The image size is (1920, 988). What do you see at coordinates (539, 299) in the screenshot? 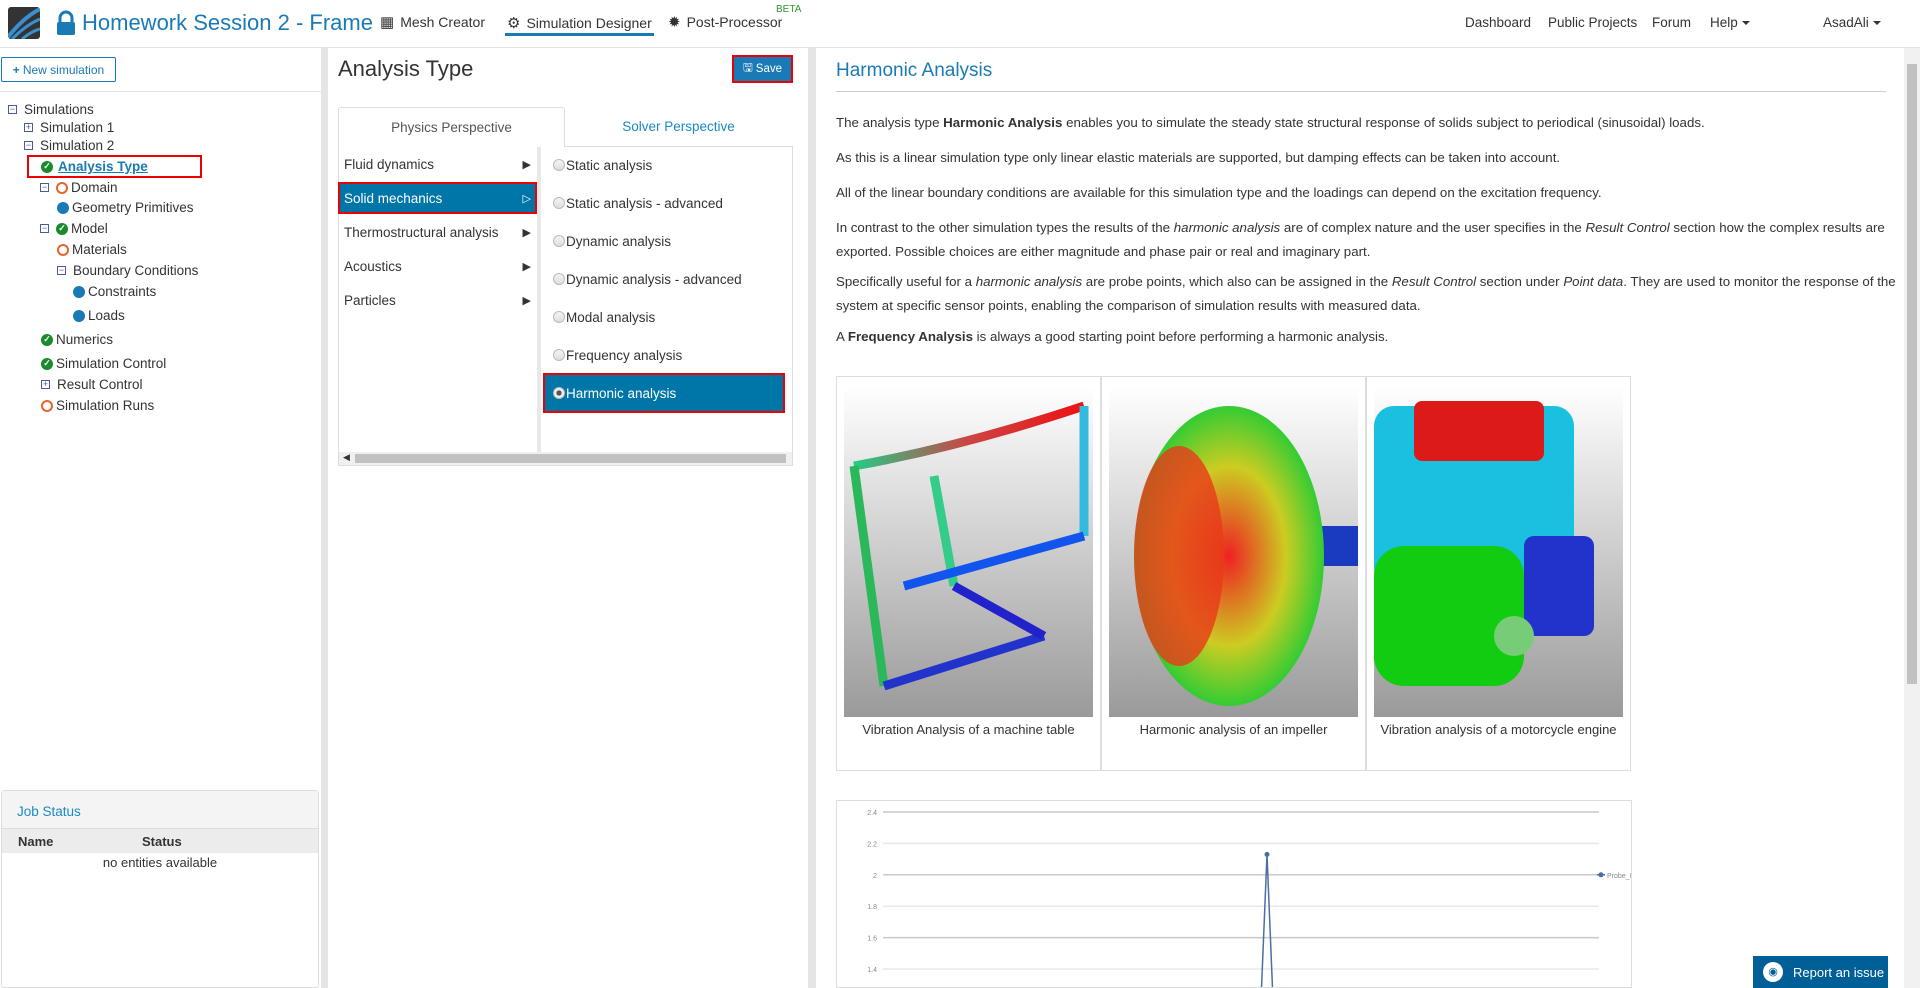
I see `column-splitter` at bounding box center [539, 299].